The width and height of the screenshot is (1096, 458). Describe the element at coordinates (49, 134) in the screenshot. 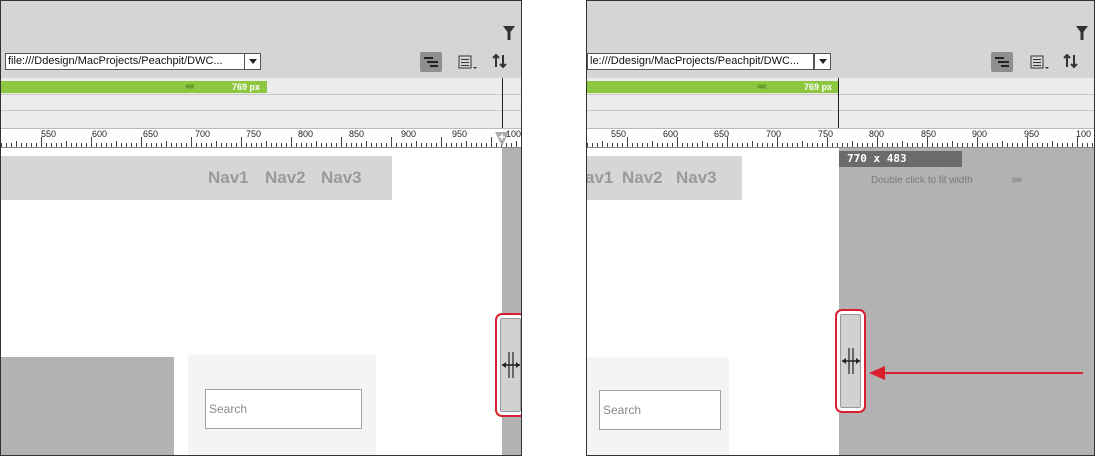

I see `ruler-label: 550` at that location.